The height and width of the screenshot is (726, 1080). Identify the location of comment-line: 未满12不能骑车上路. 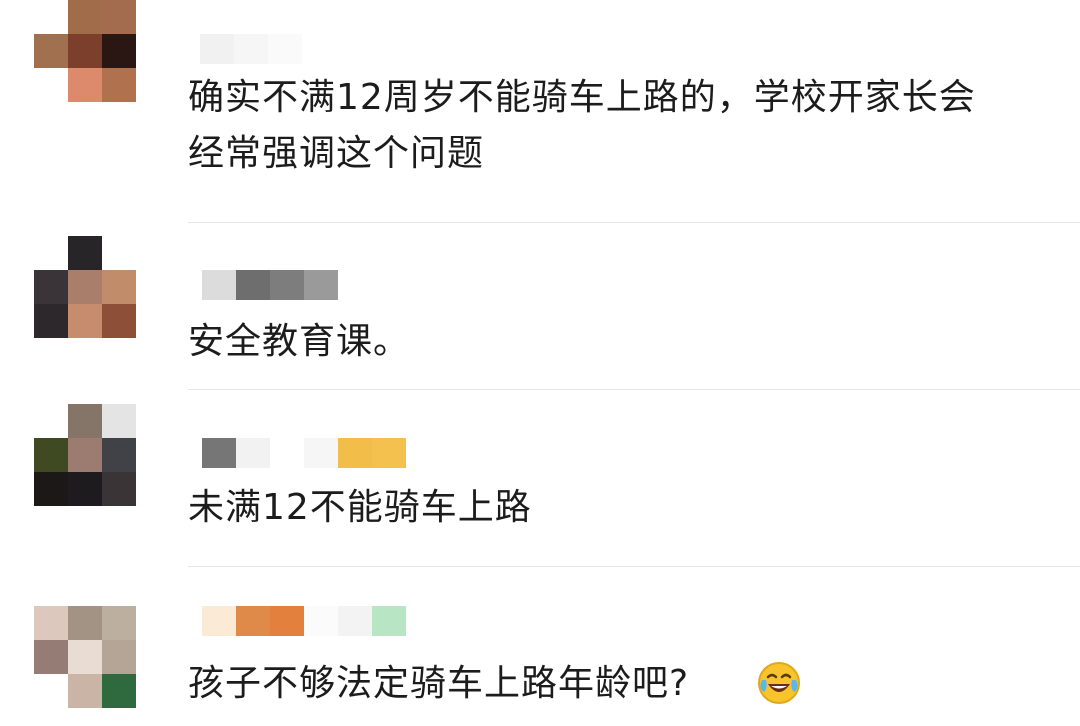
(360, 507).